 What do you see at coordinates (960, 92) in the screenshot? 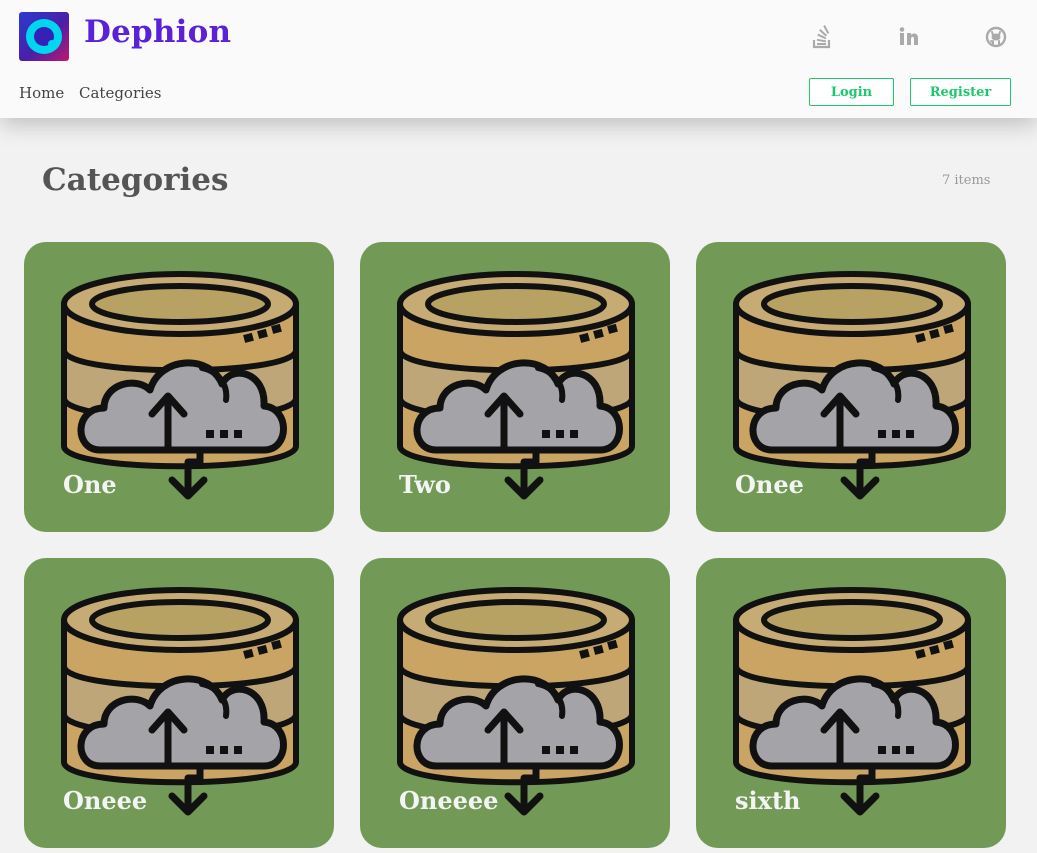
I see `register-button: Register` at bounding box center [960, 92].